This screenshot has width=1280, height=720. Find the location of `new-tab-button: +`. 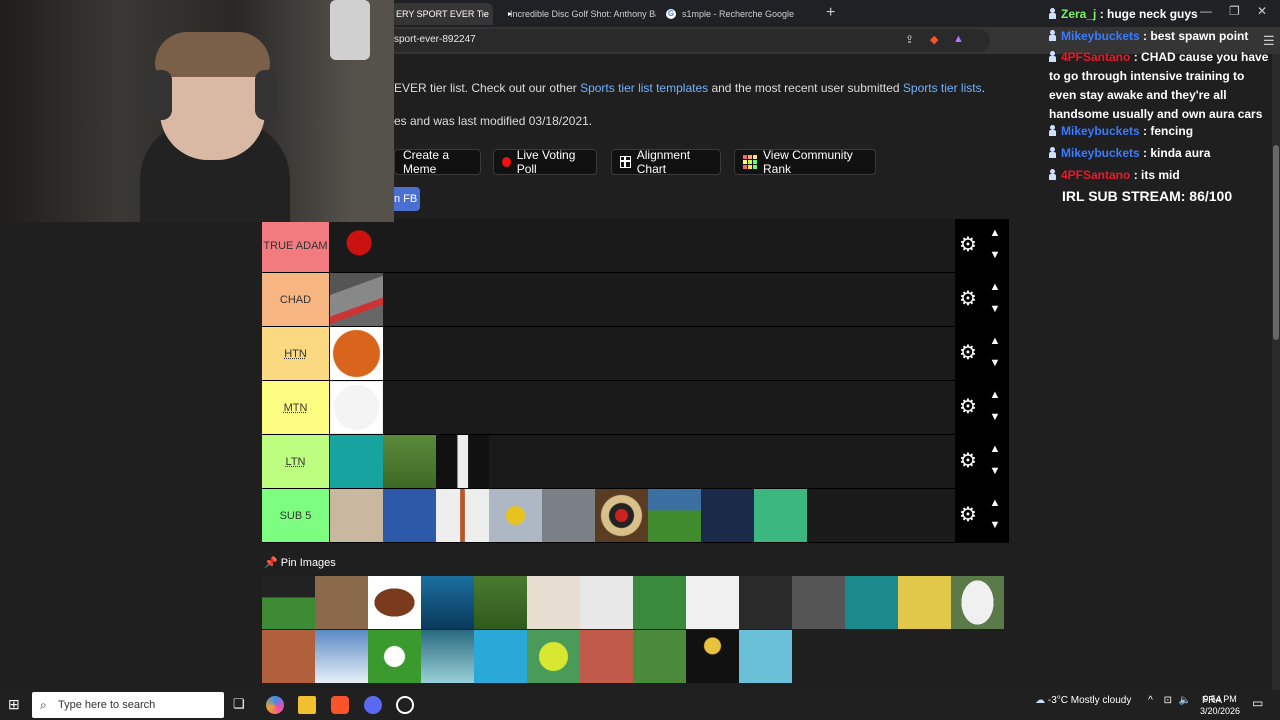

new-tab-button: + is located at coordinates (830, 13).